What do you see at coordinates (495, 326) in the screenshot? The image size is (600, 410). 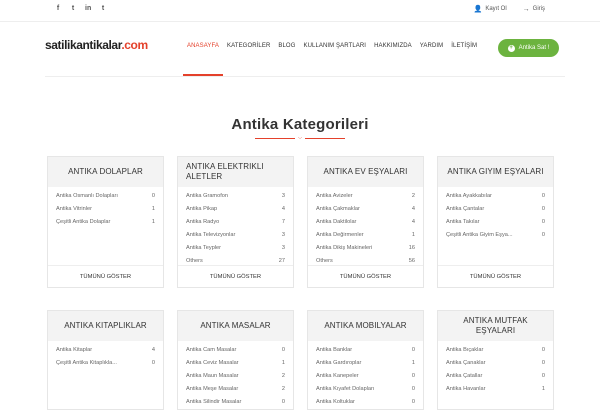 I see `category-title: ANTIKA MUTFAK EŞYALARI` at bounding box center [495, 326].